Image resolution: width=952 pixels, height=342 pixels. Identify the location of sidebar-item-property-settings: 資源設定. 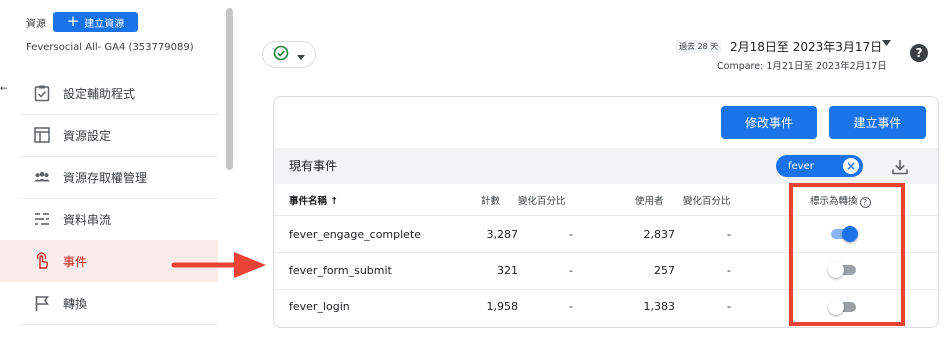
(109, 135).